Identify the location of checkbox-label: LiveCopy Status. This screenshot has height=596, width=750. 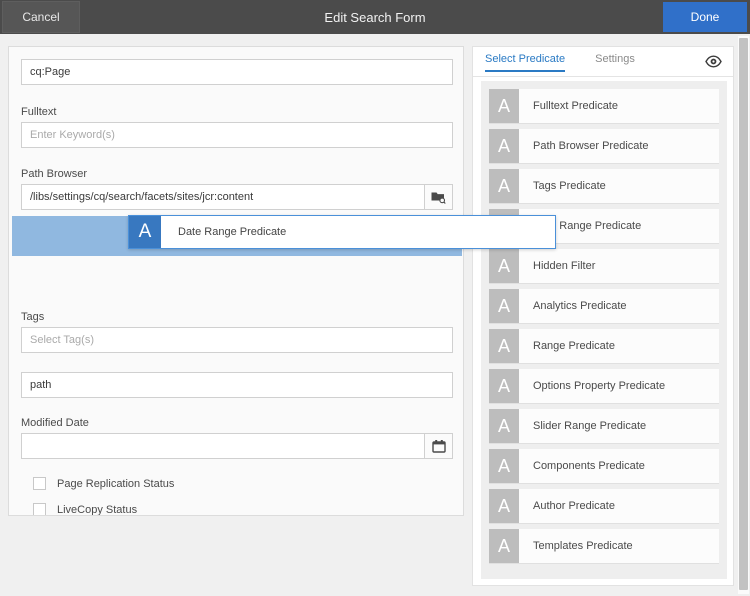
(97, 509).